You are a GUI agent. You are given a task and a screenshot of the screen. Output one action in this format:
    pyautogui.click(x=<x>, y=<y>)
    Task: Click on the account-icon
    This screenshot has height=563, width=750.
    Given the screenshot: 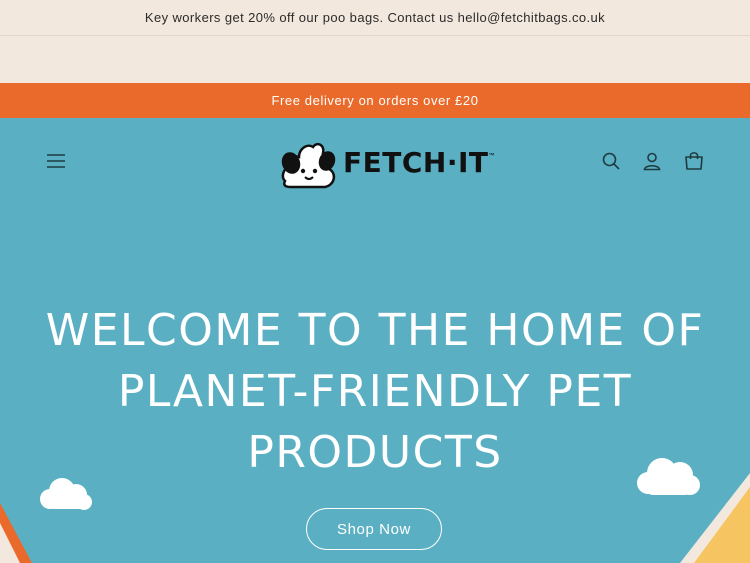 What is the action you would take?
    pyautogui.click(x=652, y=161)
    